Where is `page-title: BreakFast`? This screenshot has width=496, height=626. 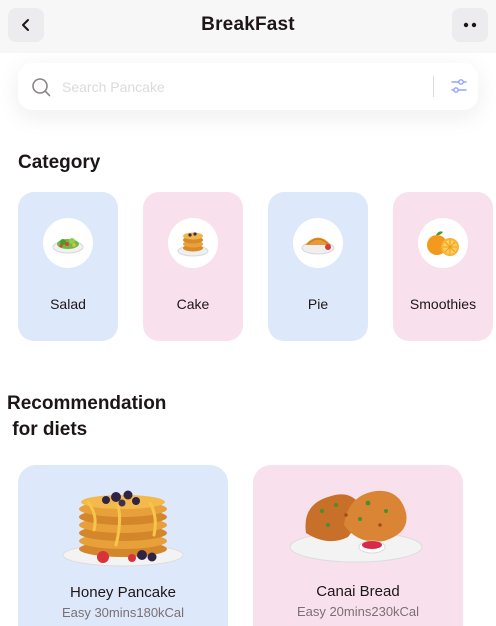
page-title: BreakFast is located at coordinates (248, 24).